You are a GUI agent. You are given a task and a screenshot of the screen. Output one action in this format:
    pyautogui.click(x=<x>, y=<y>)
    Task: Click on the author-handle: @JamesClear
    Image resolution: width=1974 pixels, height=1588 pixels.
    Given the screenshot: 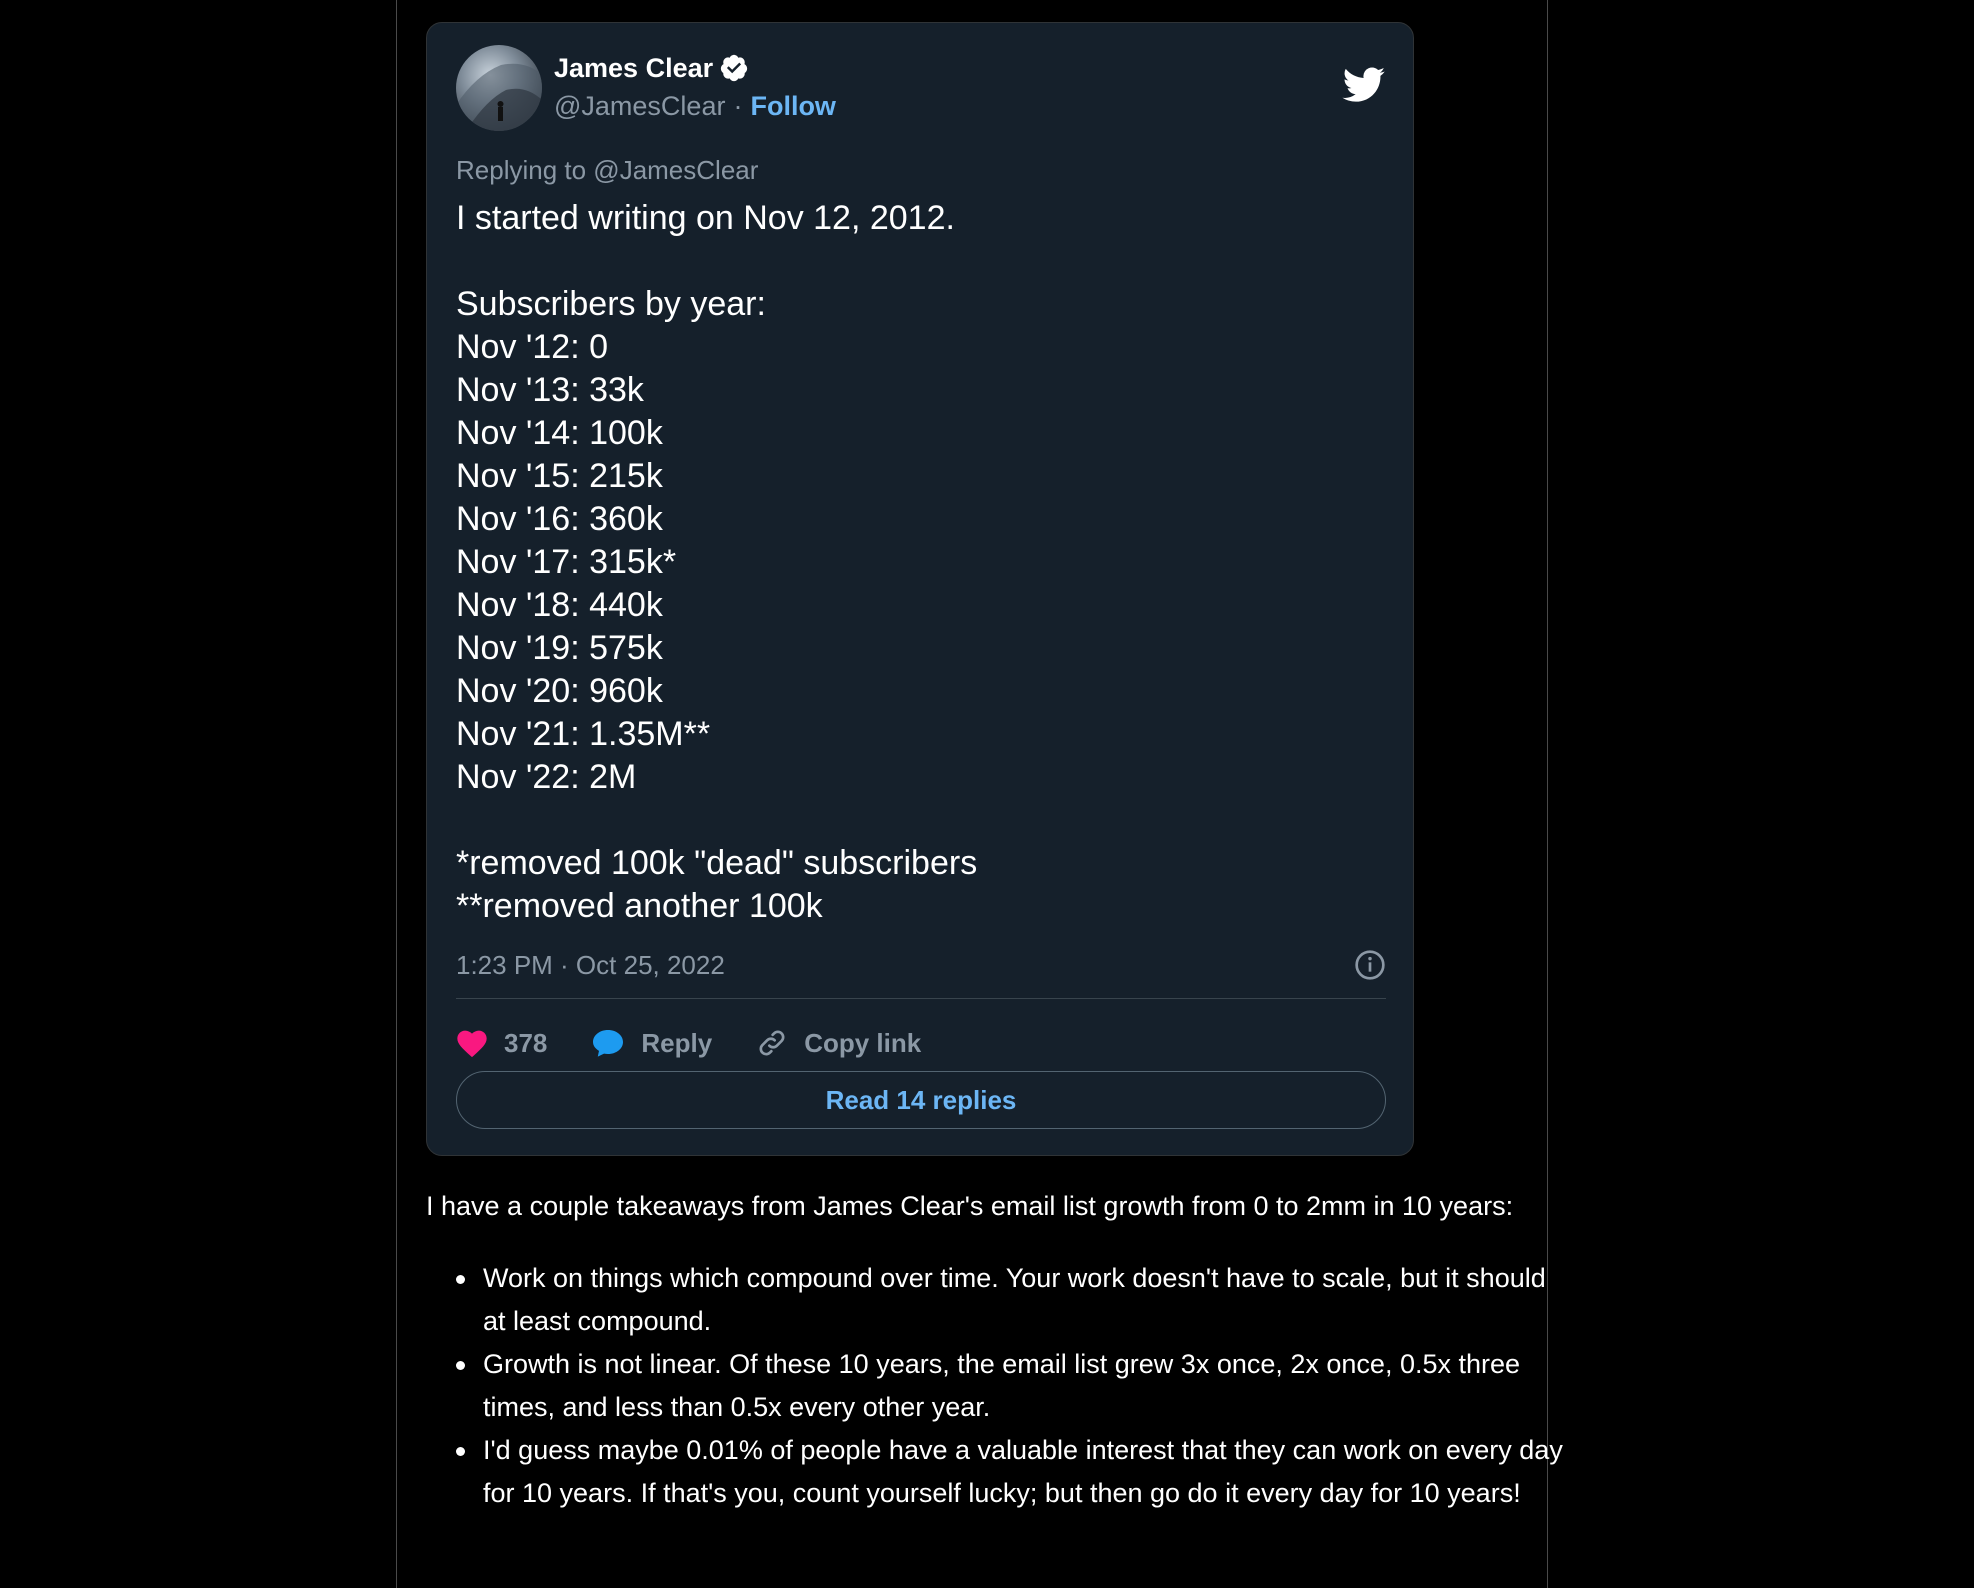 What is the action you would take?
    pyautogui.click(x=639, y=106)
    